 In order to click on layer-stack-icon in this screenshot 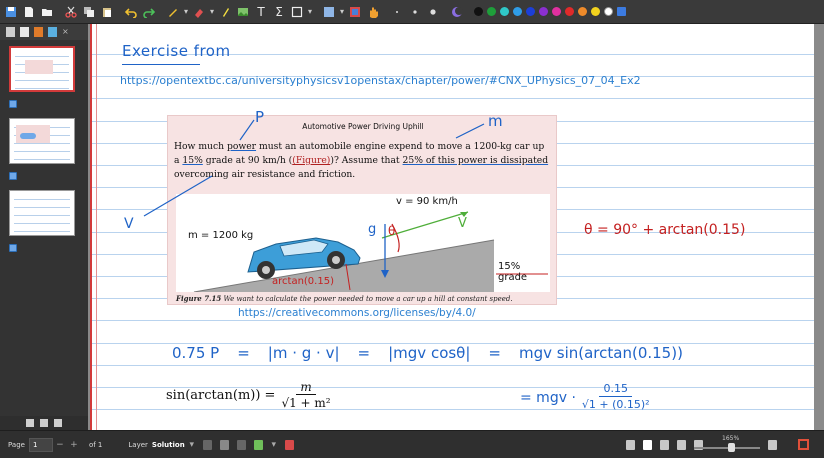, I will do `click(224, 444)`.